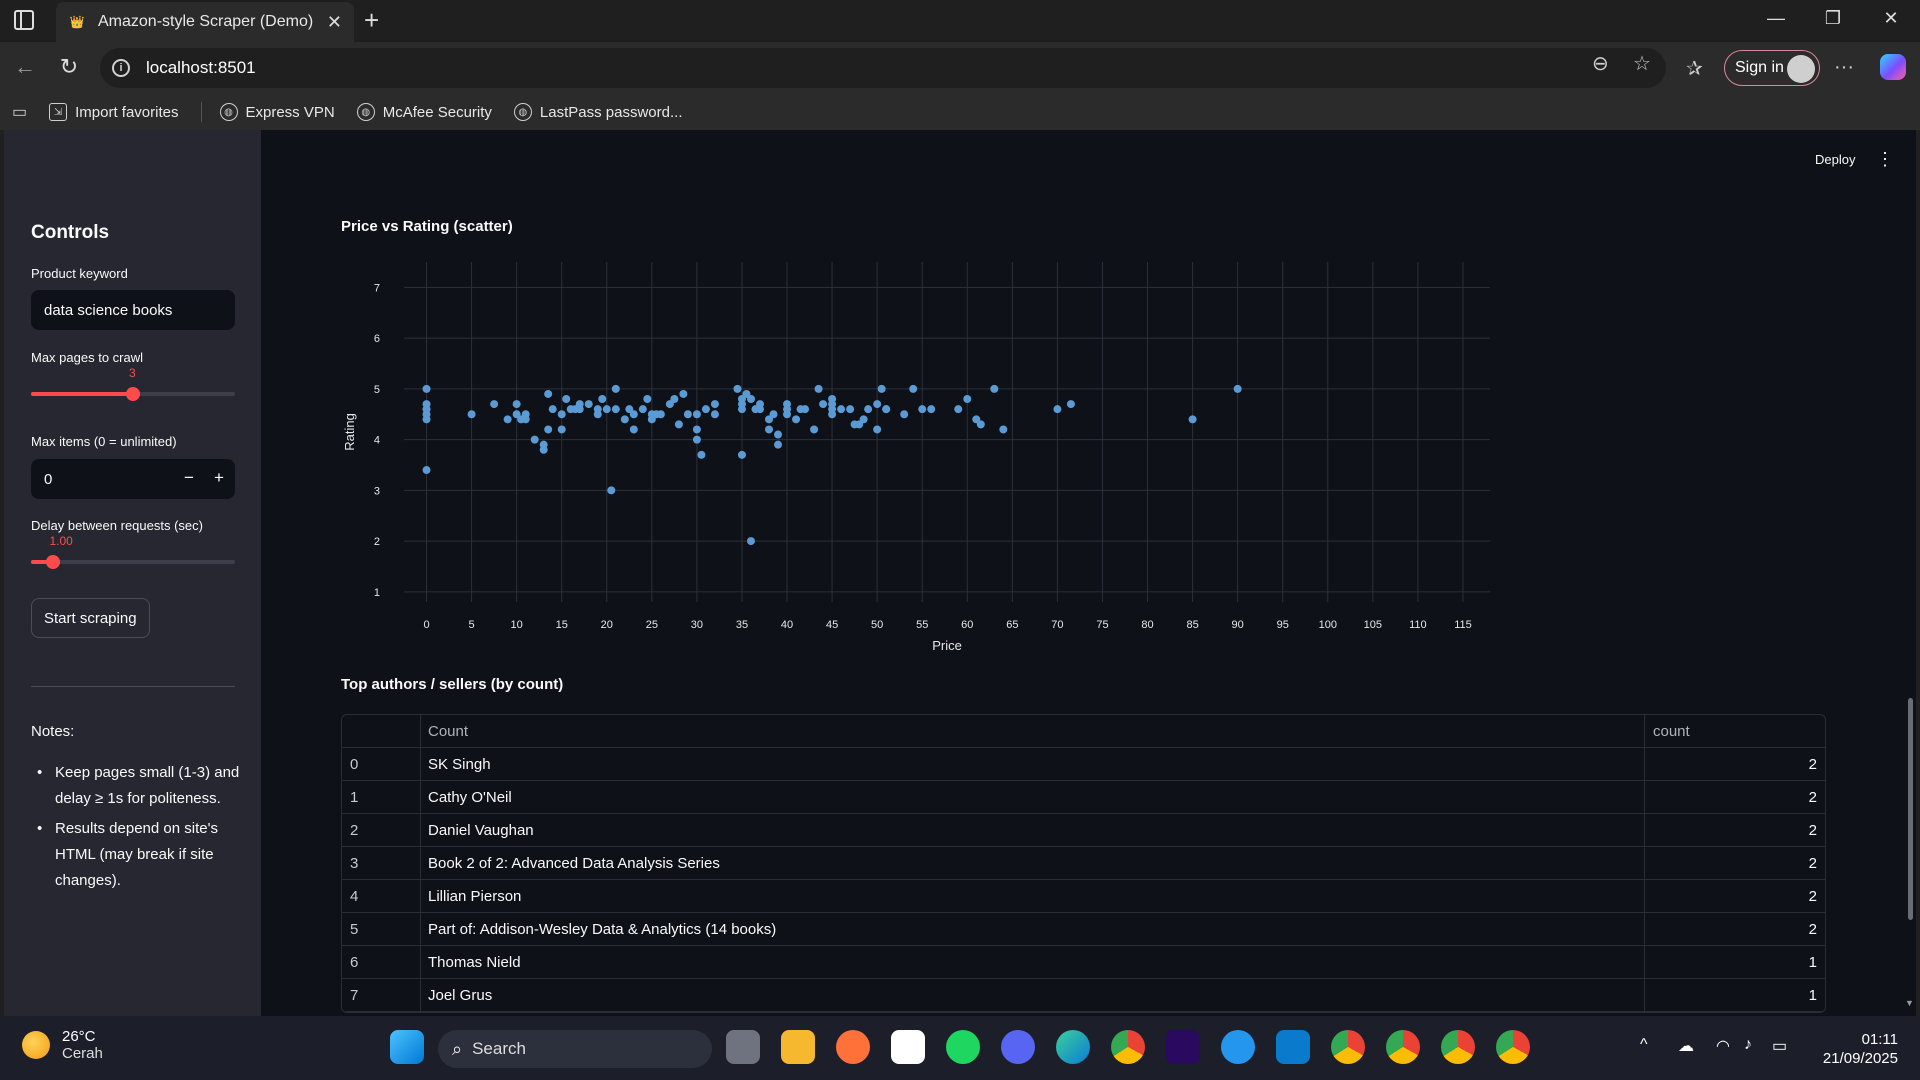 The height and width of the screenshot is (1080, 1920). I want to click on task-view-icon, so click(743, 1047).